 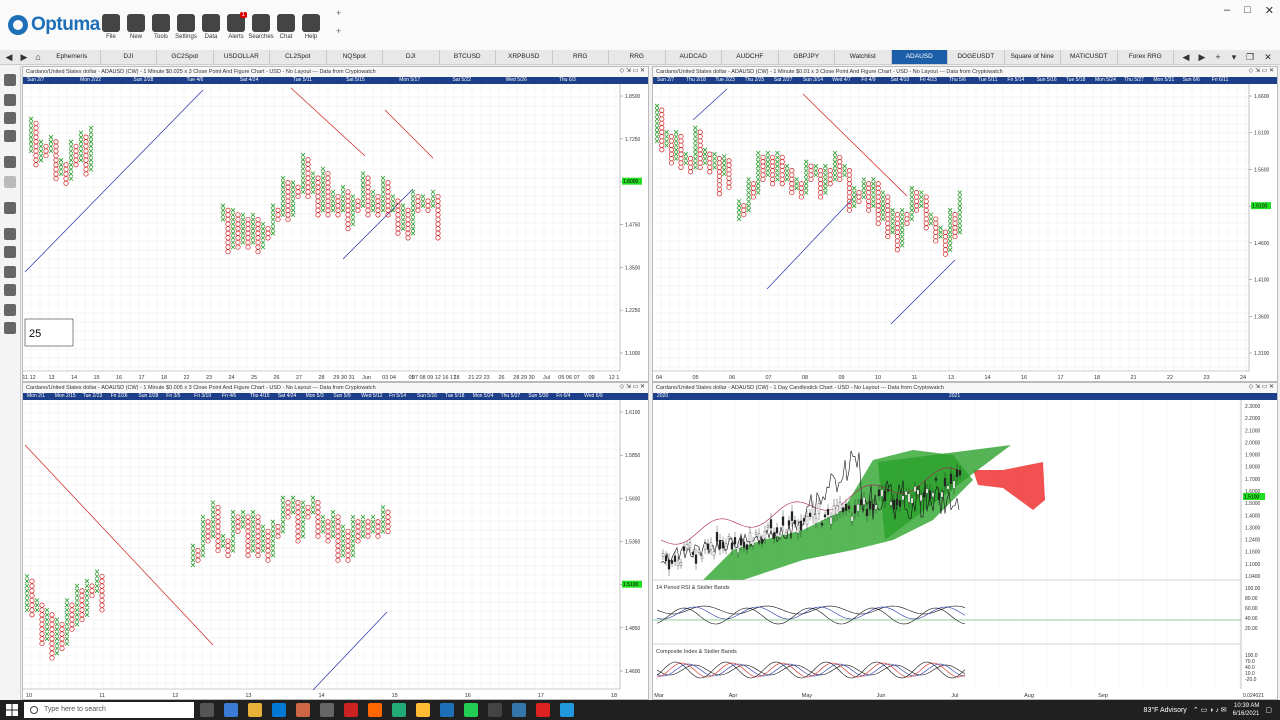 What do you see at coordinates (1246, 710) in the screenshot?
I see `taskbar-clock: 10:39 AM 6/16/2021` at bounding box center [1246, 710].